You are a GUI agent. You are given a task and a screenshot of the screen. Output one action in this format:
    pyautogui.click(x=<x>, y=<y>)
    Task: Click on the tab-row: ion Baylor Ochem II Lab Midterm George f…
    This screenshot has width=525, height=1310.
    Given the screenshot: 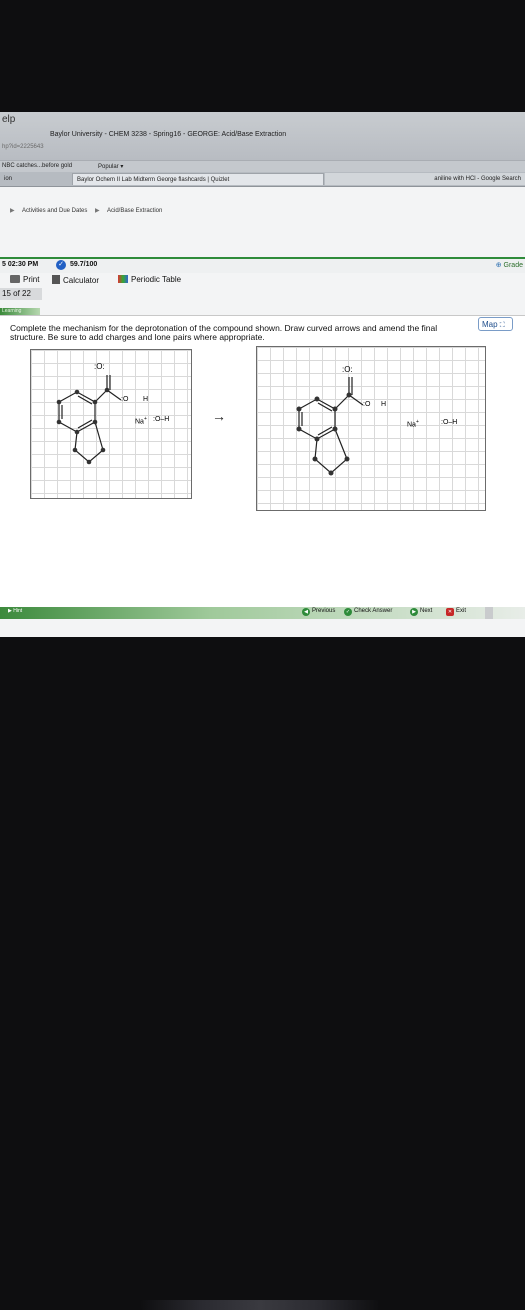 What is the action you would take?
    pyautogui.click(x=262, y=179)
    